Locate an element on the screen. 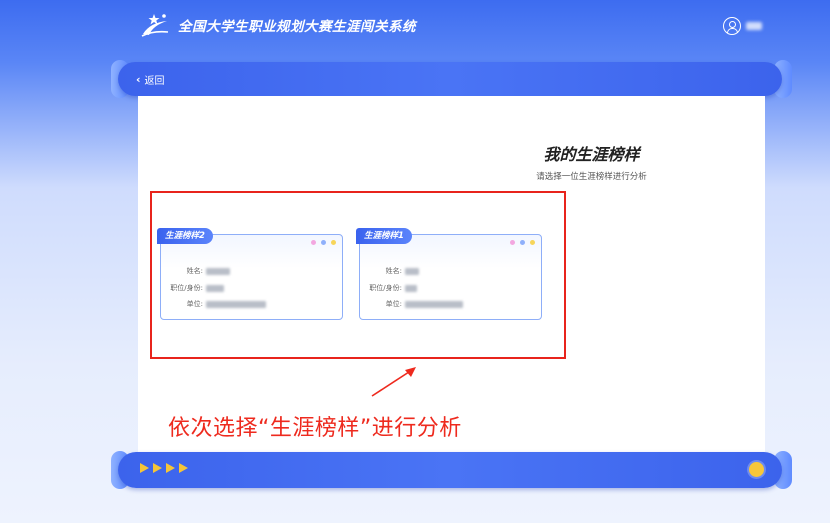  card-tag: 生涯榜样2 is located at coordinates (185, 236).